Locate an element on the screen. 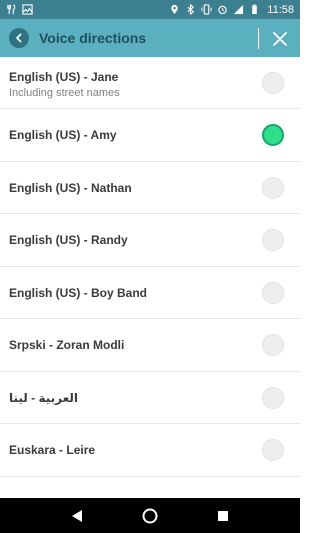 The height and width of the screenshot is (533, 320). nav-recents-button is located at coordinates (223, 516).